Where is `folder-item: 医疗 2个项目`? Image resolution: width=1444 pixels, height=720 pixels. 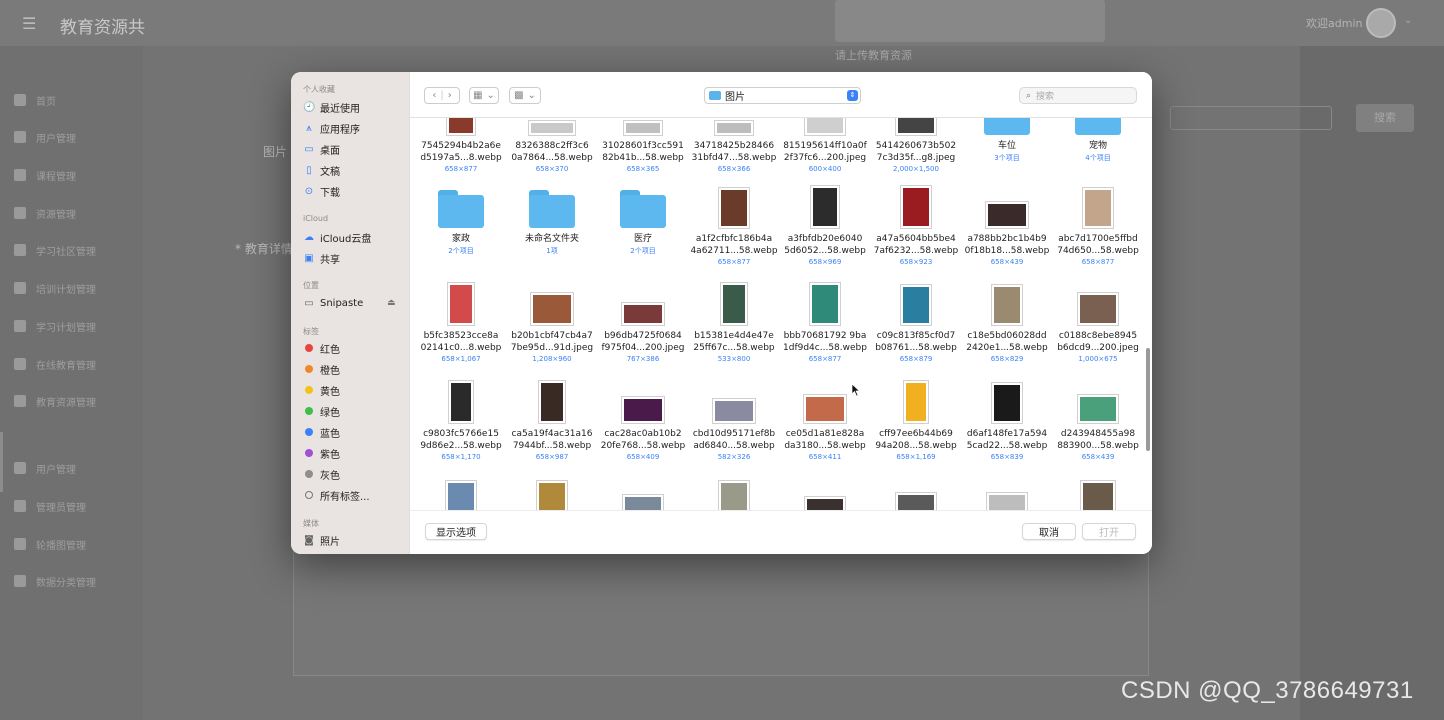 folder-item: 医疗 2个项目 is located at coordinates (643, 233).